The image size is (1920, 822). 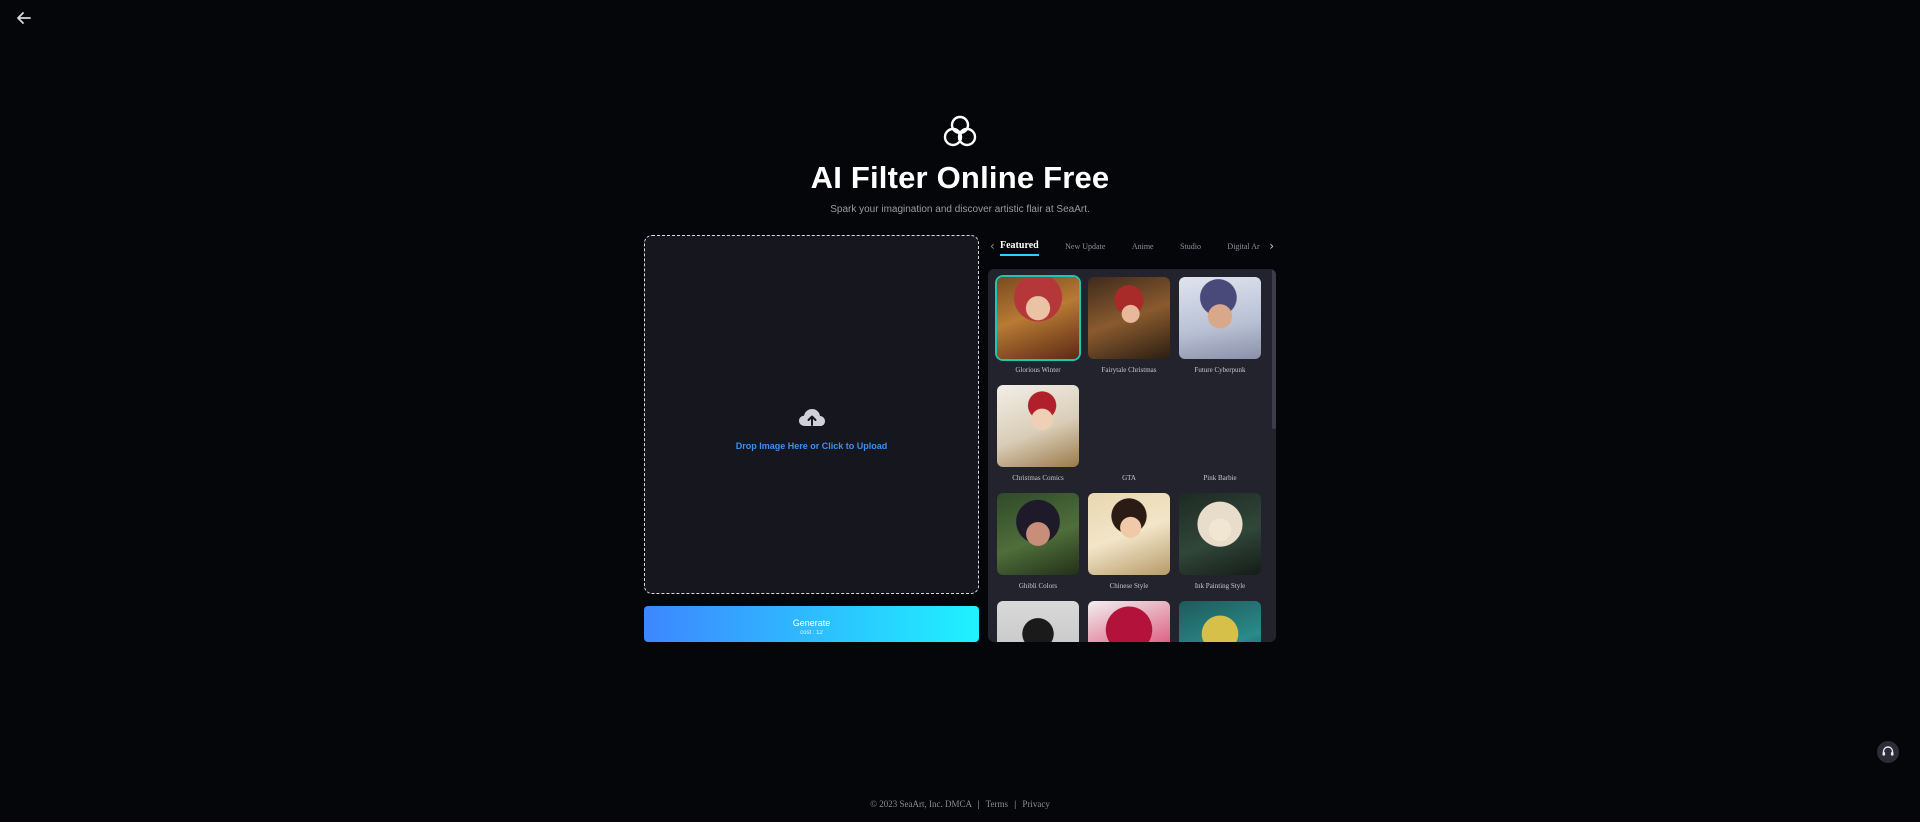 What do you see at coordinates (1220, 370) in the screenshot?
I see `filter-label: Future Cyberpunk` at bounding box center [1220, 370].